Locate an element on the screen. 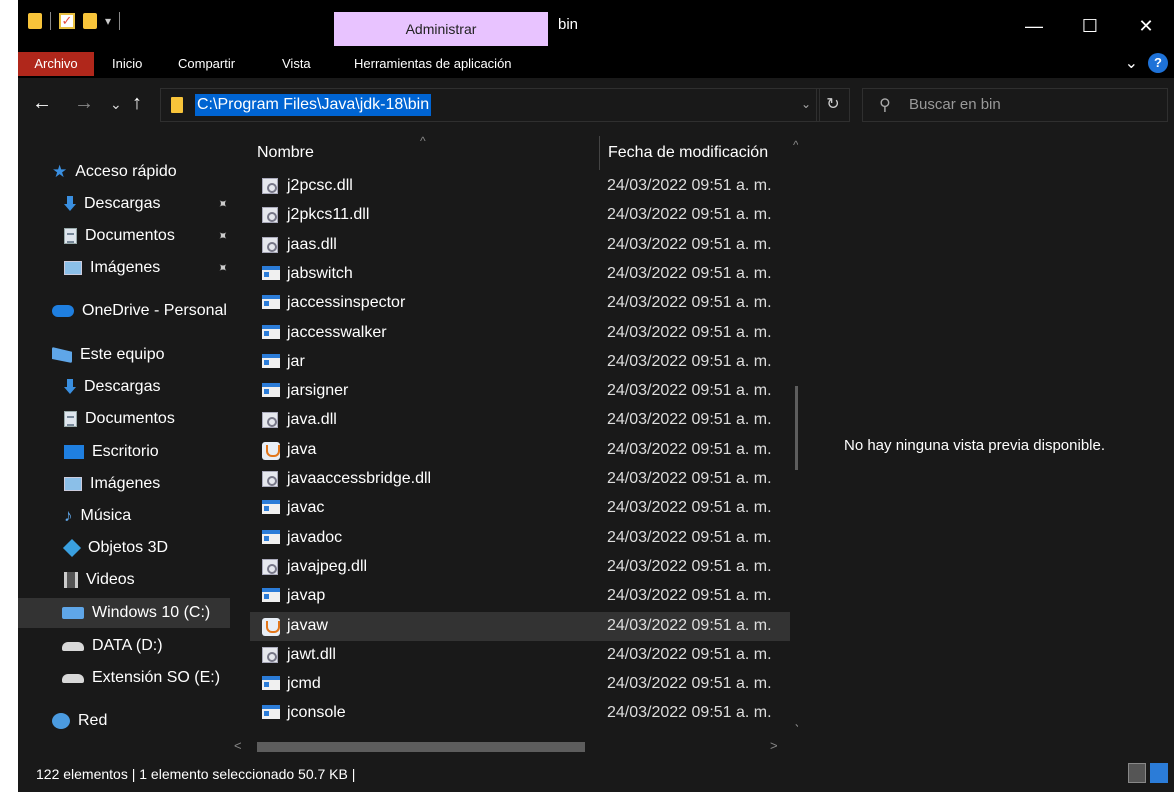 Image resolution: width=1174 pixels, height=794 pixels. column-header-date: Fecha de modificación is located at coordinates (688, 153).